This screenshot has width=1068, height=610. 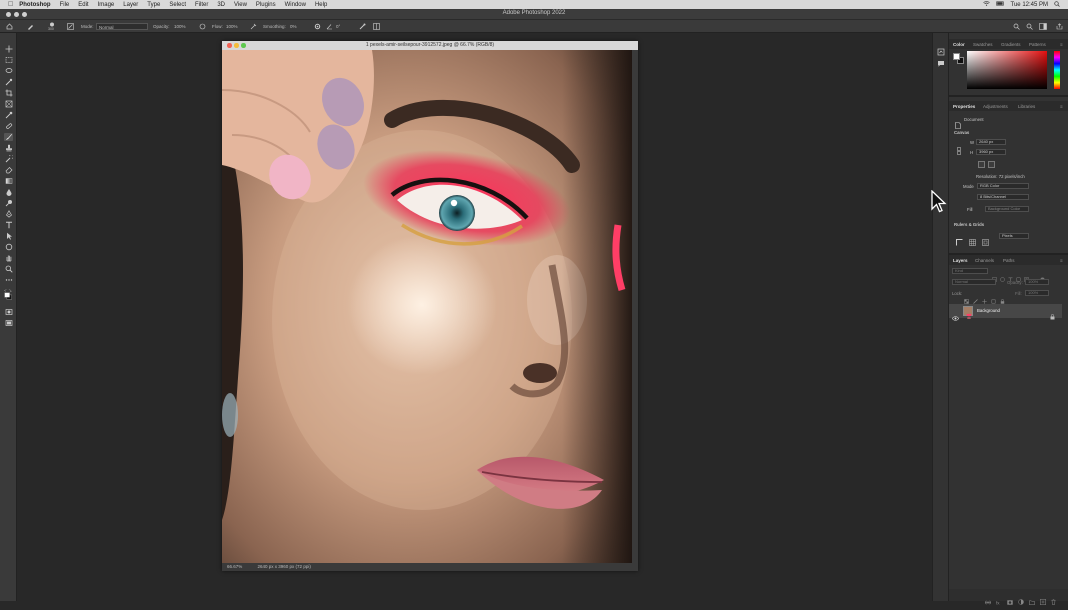 I want to click on mode-select: Normal, so click(x=122, y=26).